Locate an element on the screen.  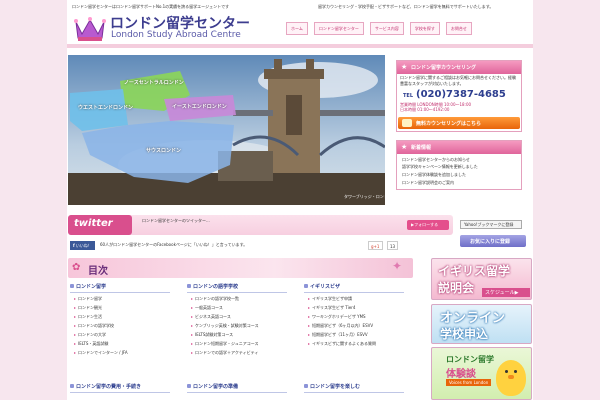
toc-column-heading: ロンドン留学 is located at coordinates (120, 288).